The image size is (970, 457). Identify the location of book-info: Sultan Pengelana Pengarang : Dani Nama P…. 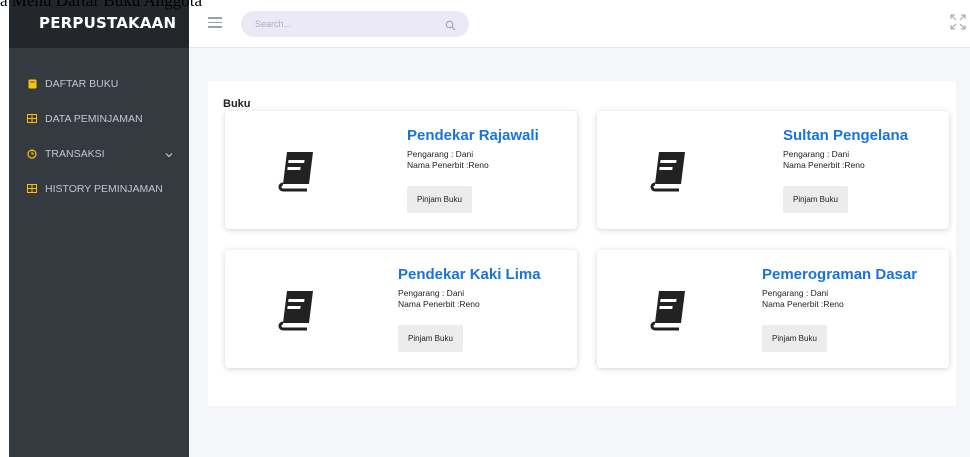
(845, 170).